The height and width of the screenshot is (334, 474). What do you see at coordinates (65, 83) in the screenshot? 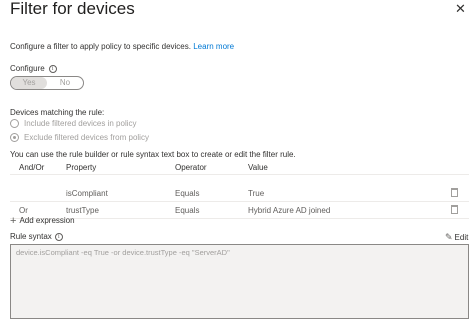
I see `toggle-option-no: No` at bounding box center [65, 83].